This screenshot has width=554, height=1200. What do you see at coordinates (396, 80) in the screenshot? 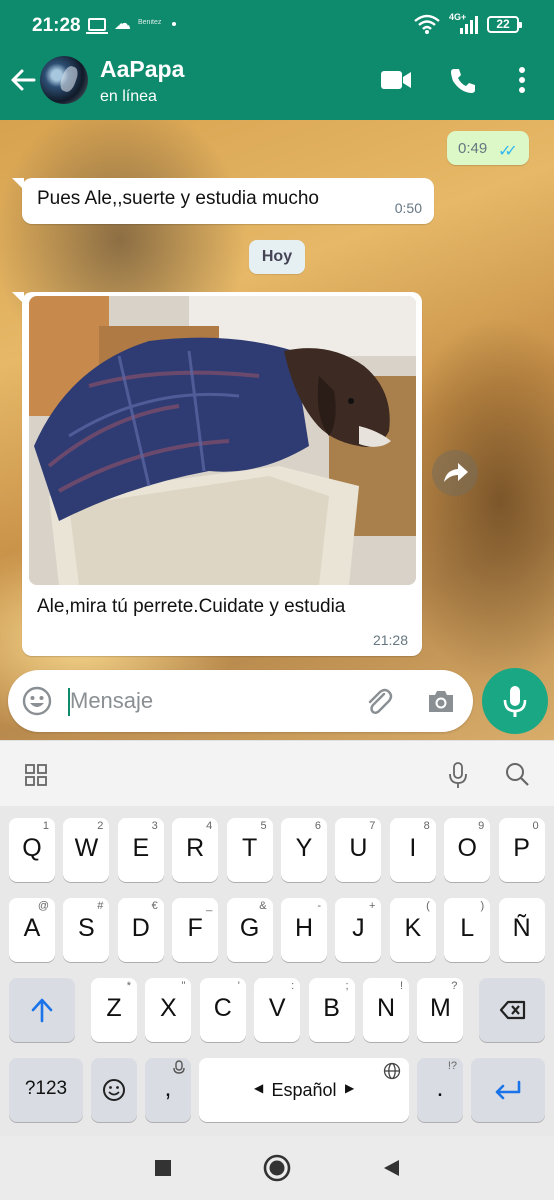
I see `video-call-icon` at bounding box center [396, 80].